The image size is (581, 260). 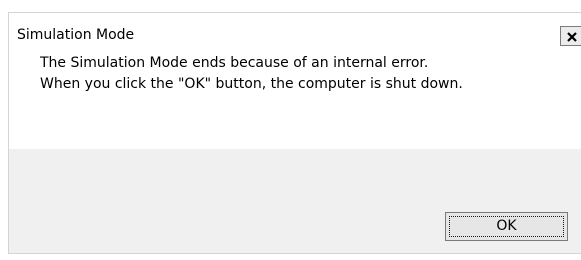 I want to click on close-icon, so click(x=572, y=37).